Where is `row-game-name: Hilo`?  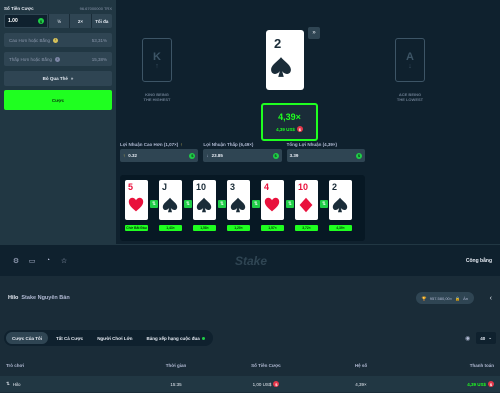 row-game-name: Hilo is located at coordinates (16, 384).